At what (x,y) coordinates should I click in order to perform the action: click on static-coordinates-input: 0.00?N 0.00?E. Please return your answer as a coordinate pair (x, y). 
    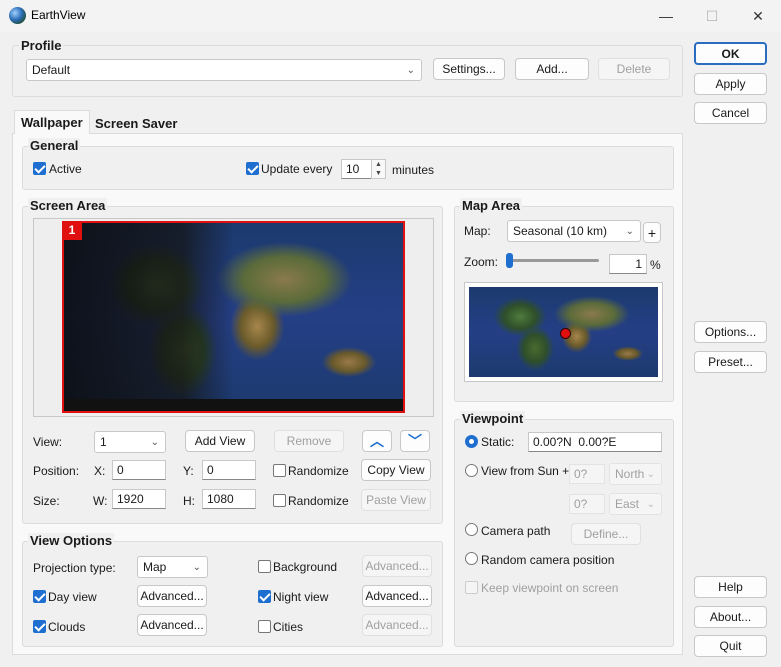
    Looking at the image, I should click on (595, 442).